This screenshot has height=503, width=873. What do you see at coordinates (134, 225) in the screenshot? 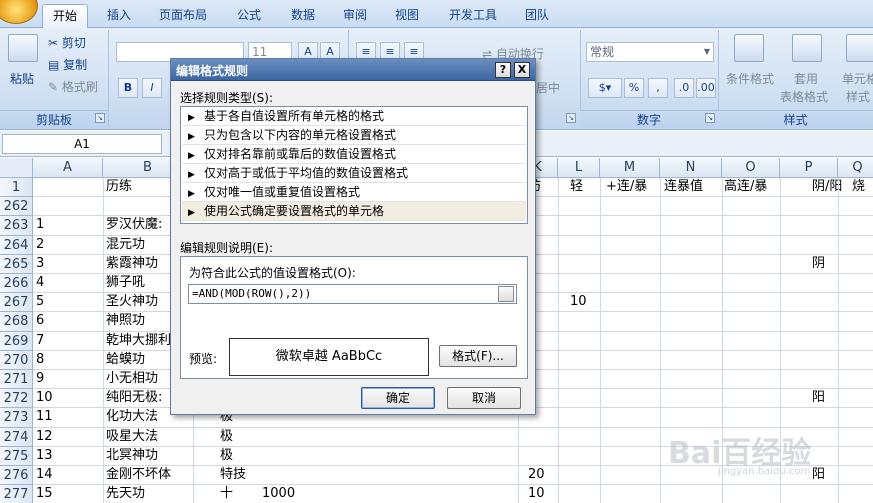
I see `cell-b: 罗汉伏魔:` at bounding box center [134, 225].